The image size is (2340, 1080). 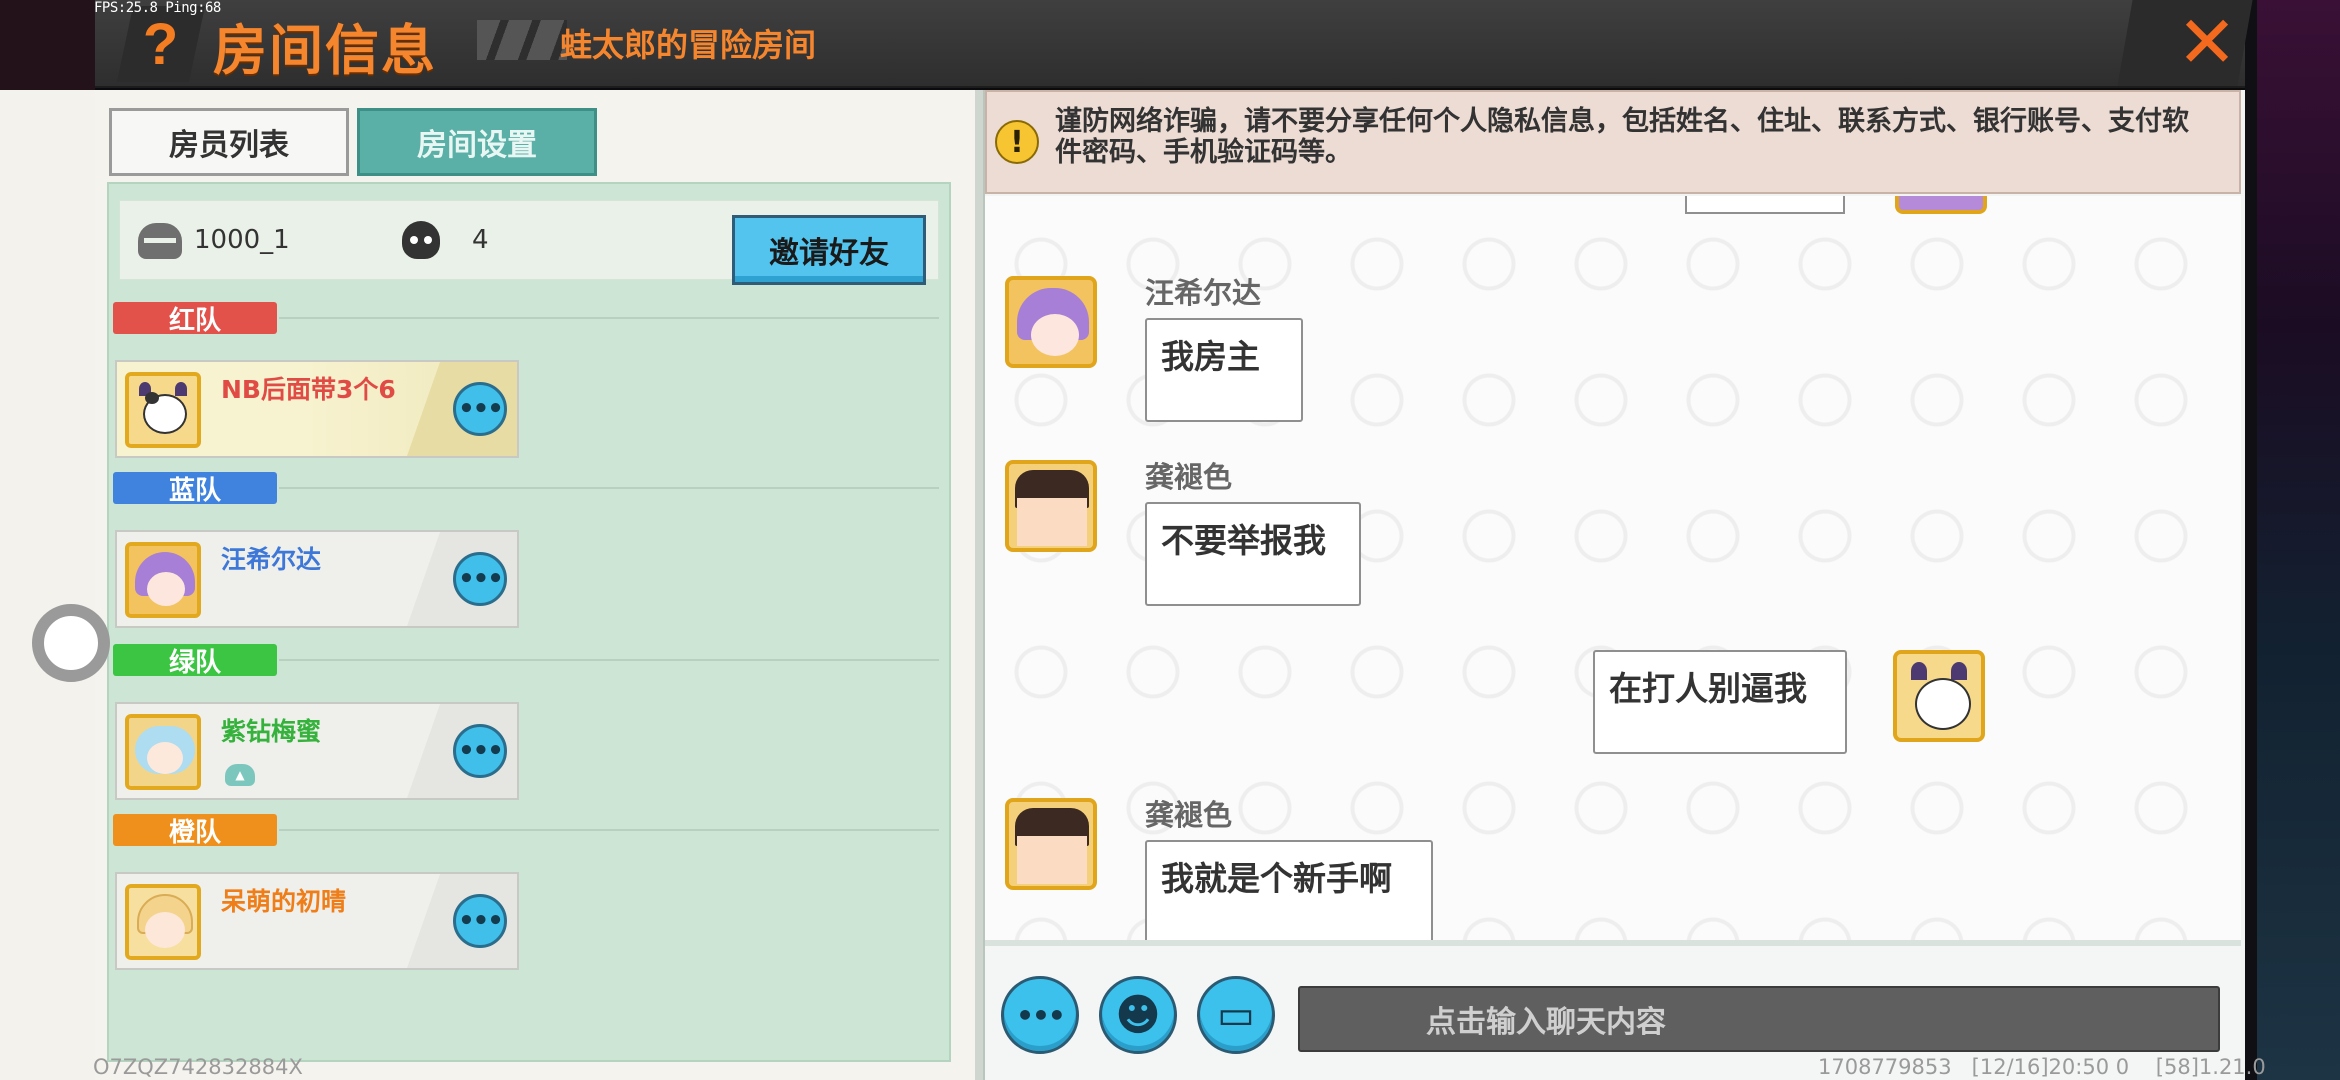 What do you see at coordinates (195, 831) in the screenshot?
I see `team-label-orange: 橙队` at bounding box center [195, 831].